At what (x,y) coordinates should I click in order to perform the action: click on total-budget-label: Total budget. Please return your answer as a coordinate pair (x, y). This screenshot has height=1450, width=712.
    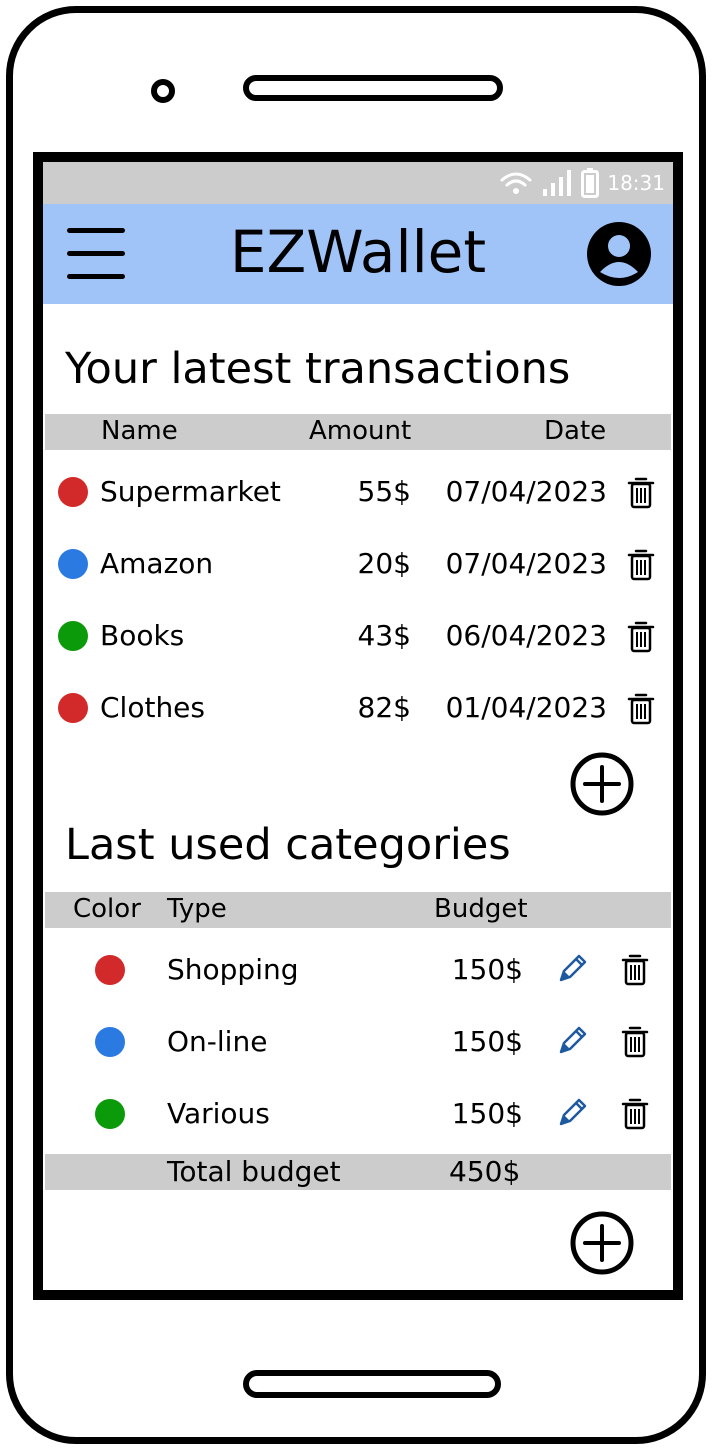
    Looking at the image, I should click on (254, 1171).